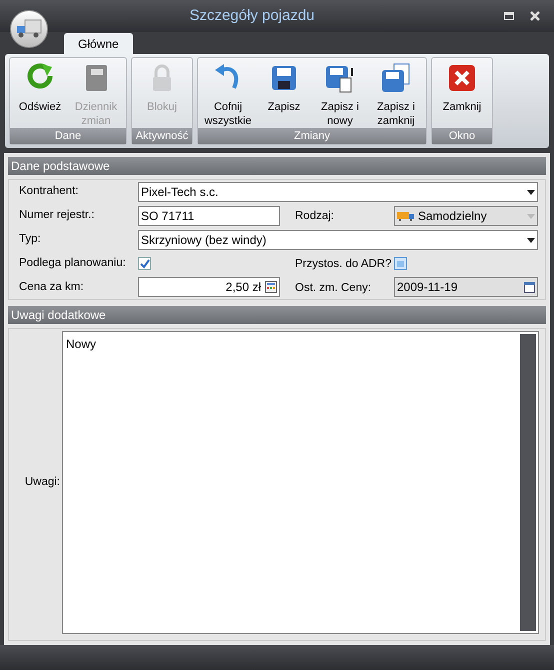  I want to click on ribbon-group-label: Aktywność, so click(162, 136).